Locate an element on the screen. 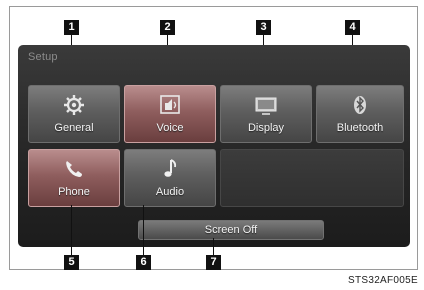 The width and height of the screenshot is (424, 290). voice-label: Voice is located at coordinates (170, 128).